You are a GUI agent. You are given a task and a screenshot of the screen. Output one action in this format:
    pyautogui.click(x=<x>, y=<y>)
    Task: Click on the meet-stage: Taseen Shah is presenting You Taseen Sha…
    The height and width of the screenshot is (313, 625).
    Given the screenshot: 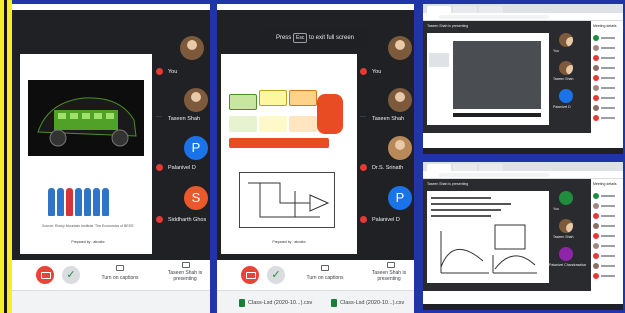 What is the action you would take?
    pyautogui.click(x=507, y=77)
    